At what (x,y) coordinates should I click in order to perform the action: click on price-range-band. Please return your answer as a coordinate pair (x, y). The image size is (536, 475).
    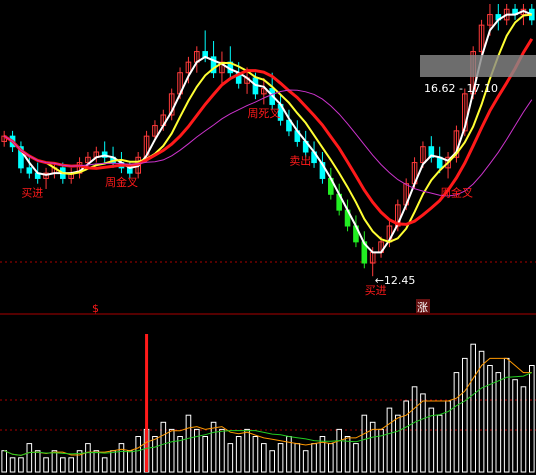
    Looking at the image, I should click on (478, 66).